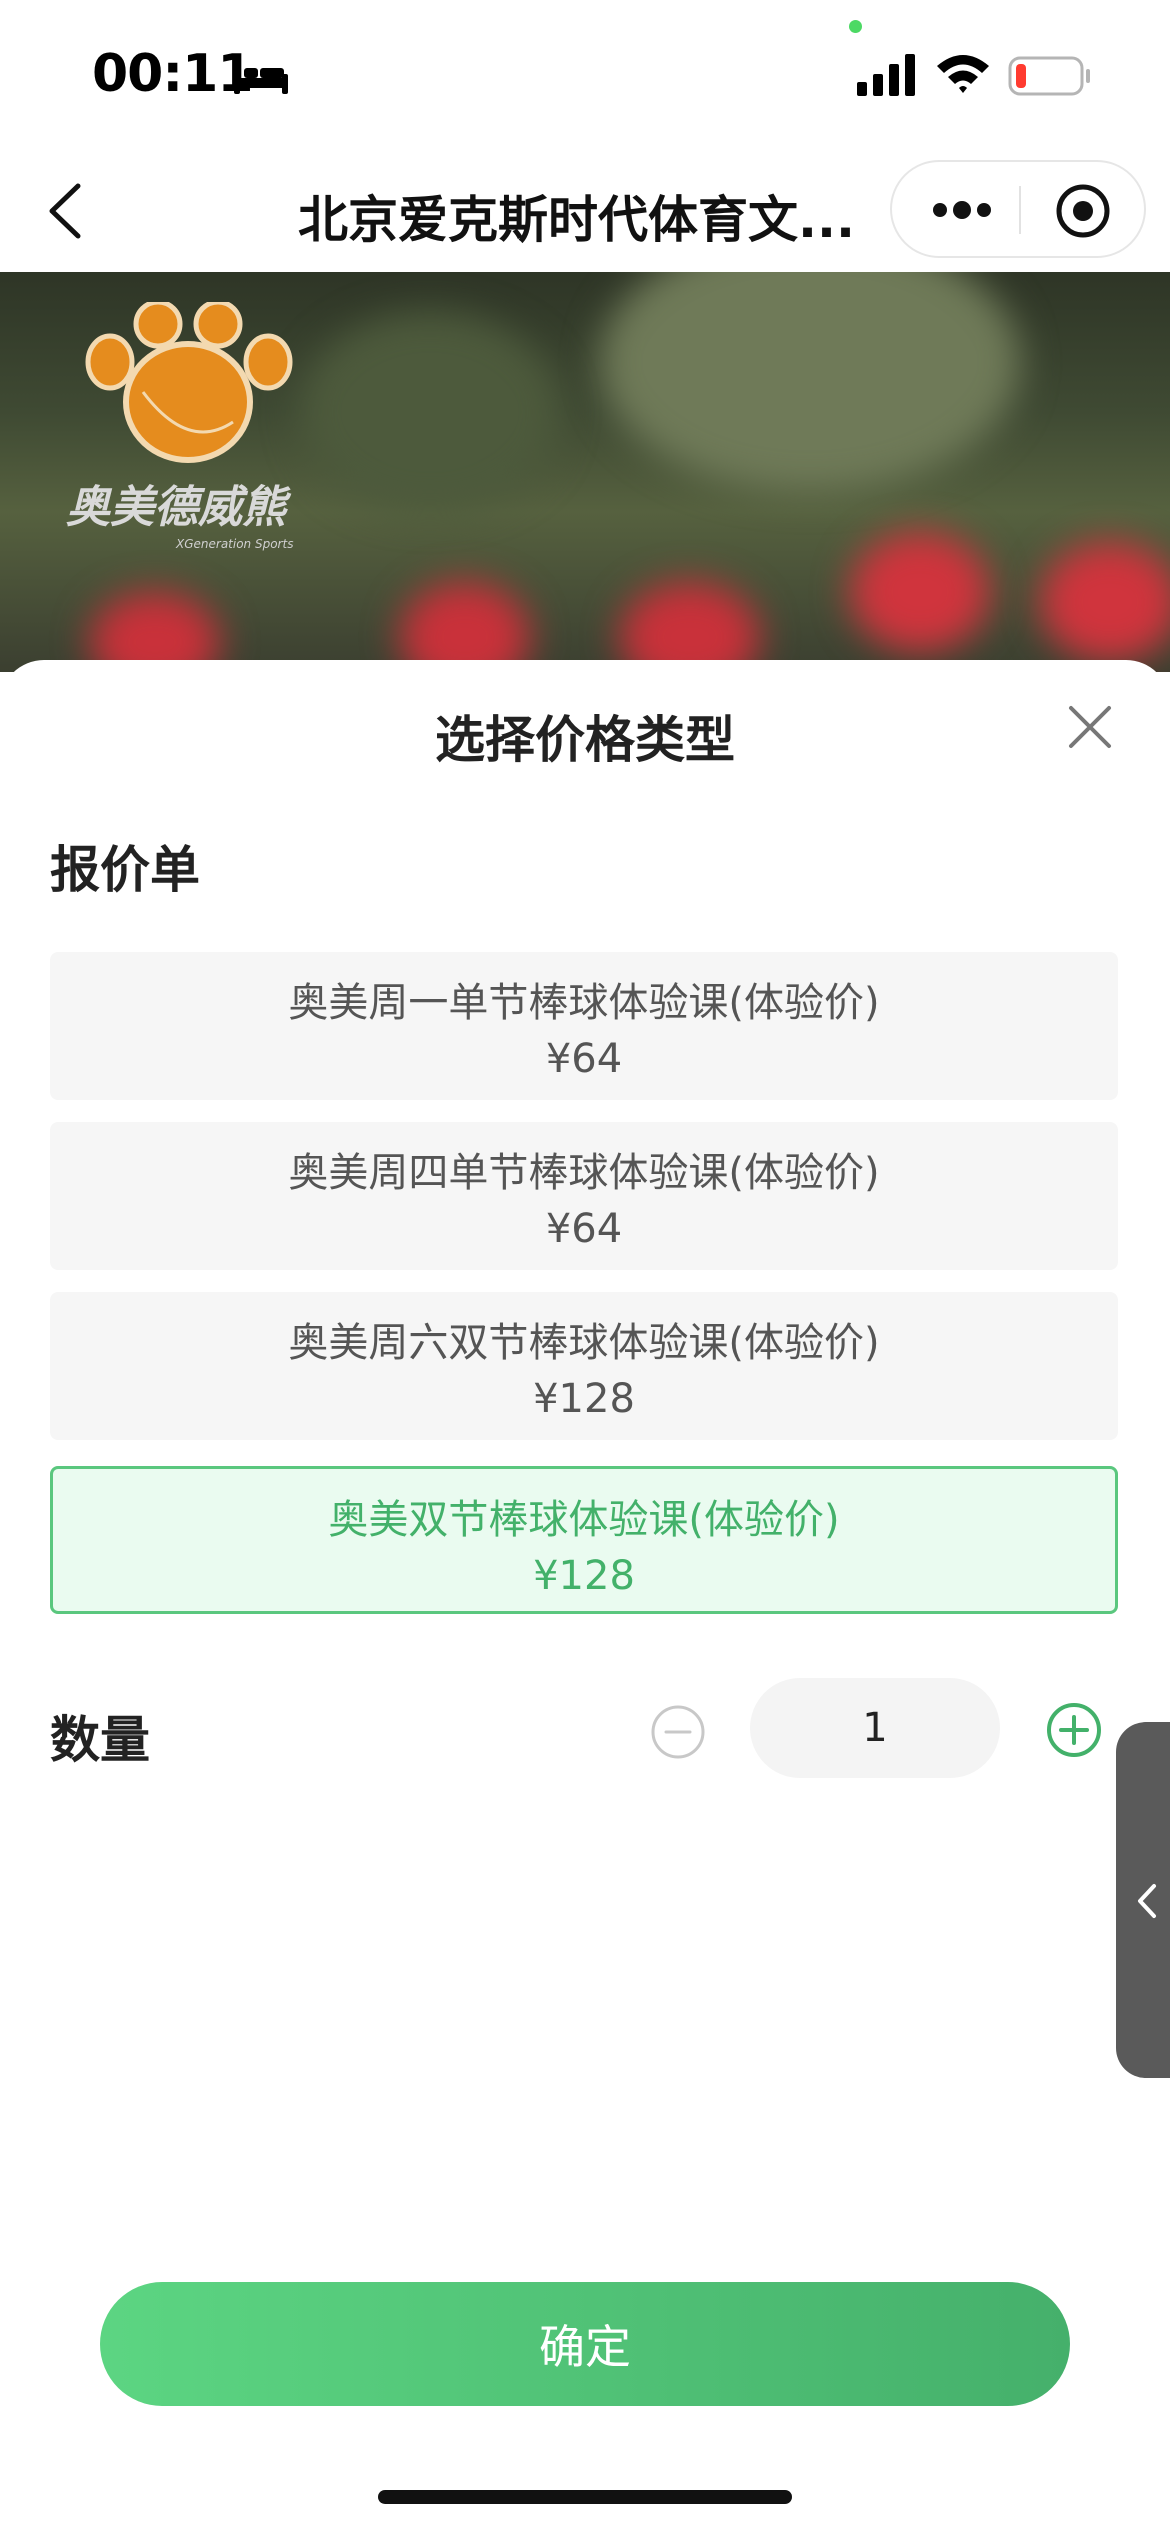 Image resolution: width=1170 pixels, height=2532 pixels. Describe the element at coordinates (585, 75) in the screenshot. I see `status-bar: 00:11` at that location.